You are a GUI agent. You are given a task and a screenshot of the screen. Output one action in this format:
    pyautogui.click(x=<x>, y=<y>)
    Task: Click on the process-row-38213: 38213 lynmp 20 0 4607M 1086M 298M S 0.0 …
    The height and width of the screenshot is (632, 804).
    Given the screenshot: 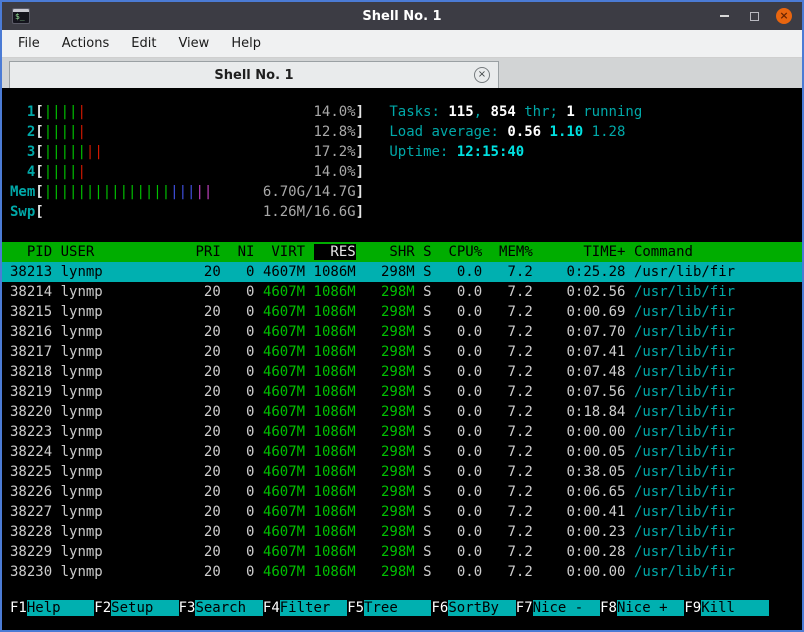 What is the action you would take?
    pyautogui.click(x=402, y=272)
    